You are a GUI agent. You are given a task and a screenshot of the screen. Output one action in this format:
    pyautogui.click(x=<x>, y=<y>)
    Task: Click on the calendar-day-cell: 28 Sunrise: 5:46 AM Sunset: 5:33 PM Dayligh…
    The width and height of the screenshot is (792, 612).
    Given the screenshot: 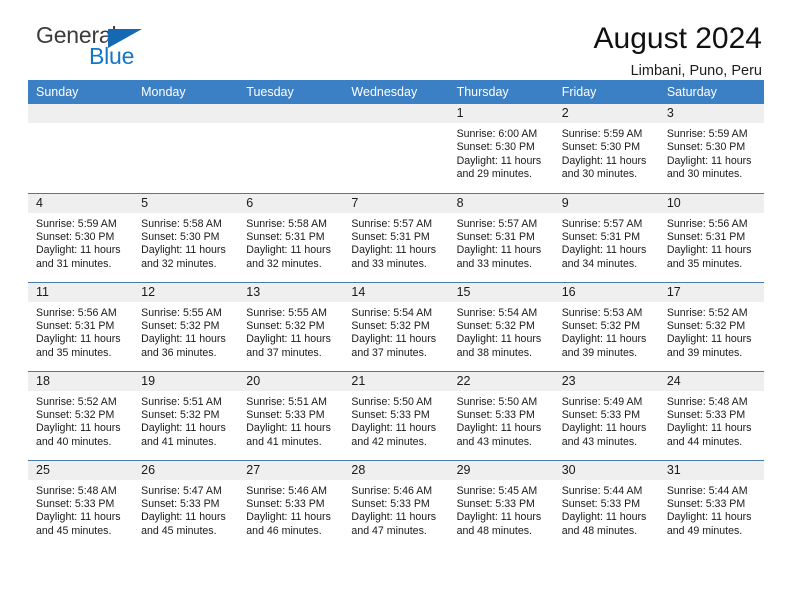 What is the action you would take?
    pyautogui.click(x=396, y=504)
    